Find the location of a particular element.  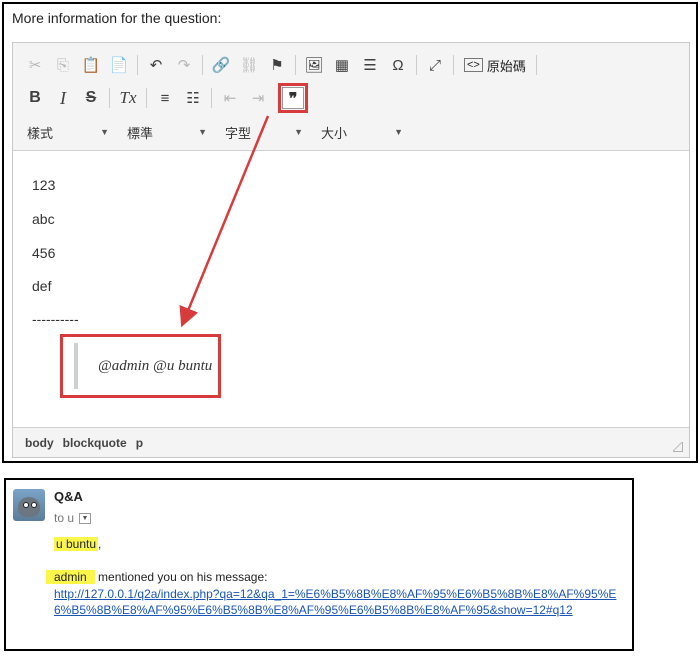

horizontal-line-icon: ☰ is located at coordinates (370, 65).